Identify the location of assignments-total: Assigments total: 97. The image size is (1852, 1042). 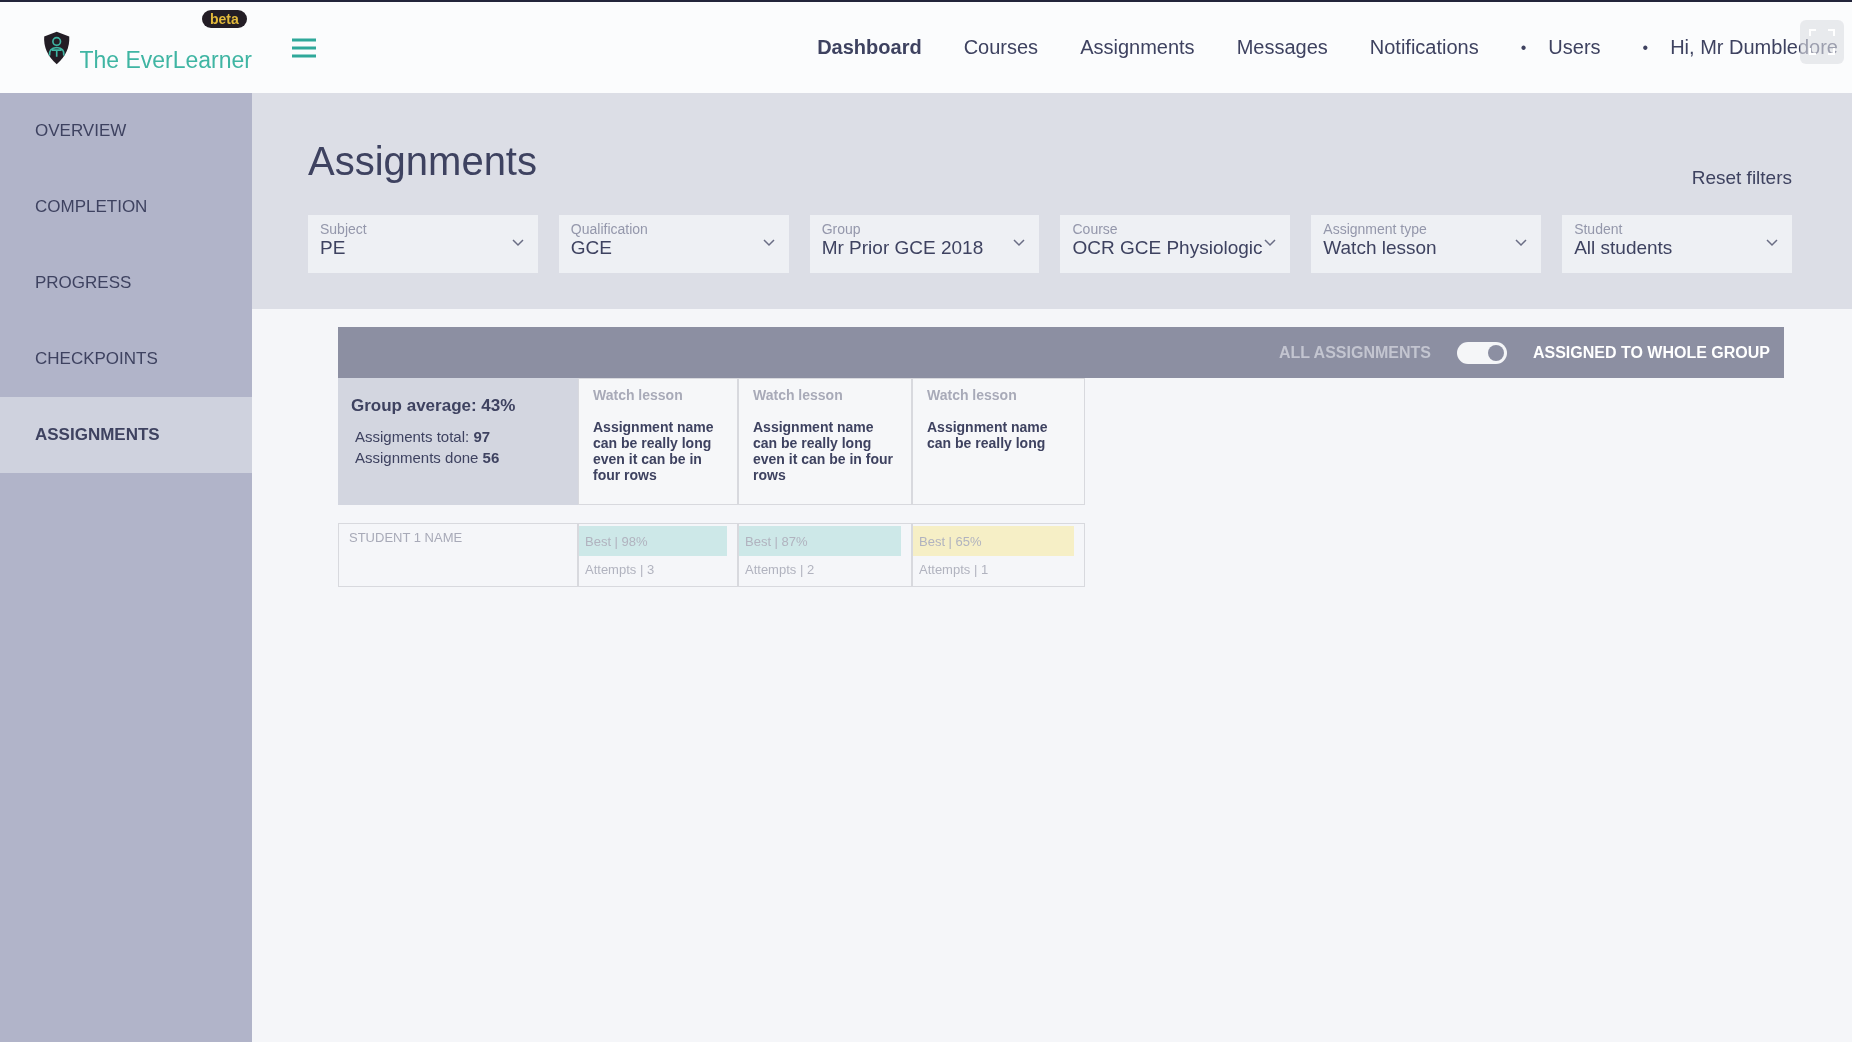
(423, 437).